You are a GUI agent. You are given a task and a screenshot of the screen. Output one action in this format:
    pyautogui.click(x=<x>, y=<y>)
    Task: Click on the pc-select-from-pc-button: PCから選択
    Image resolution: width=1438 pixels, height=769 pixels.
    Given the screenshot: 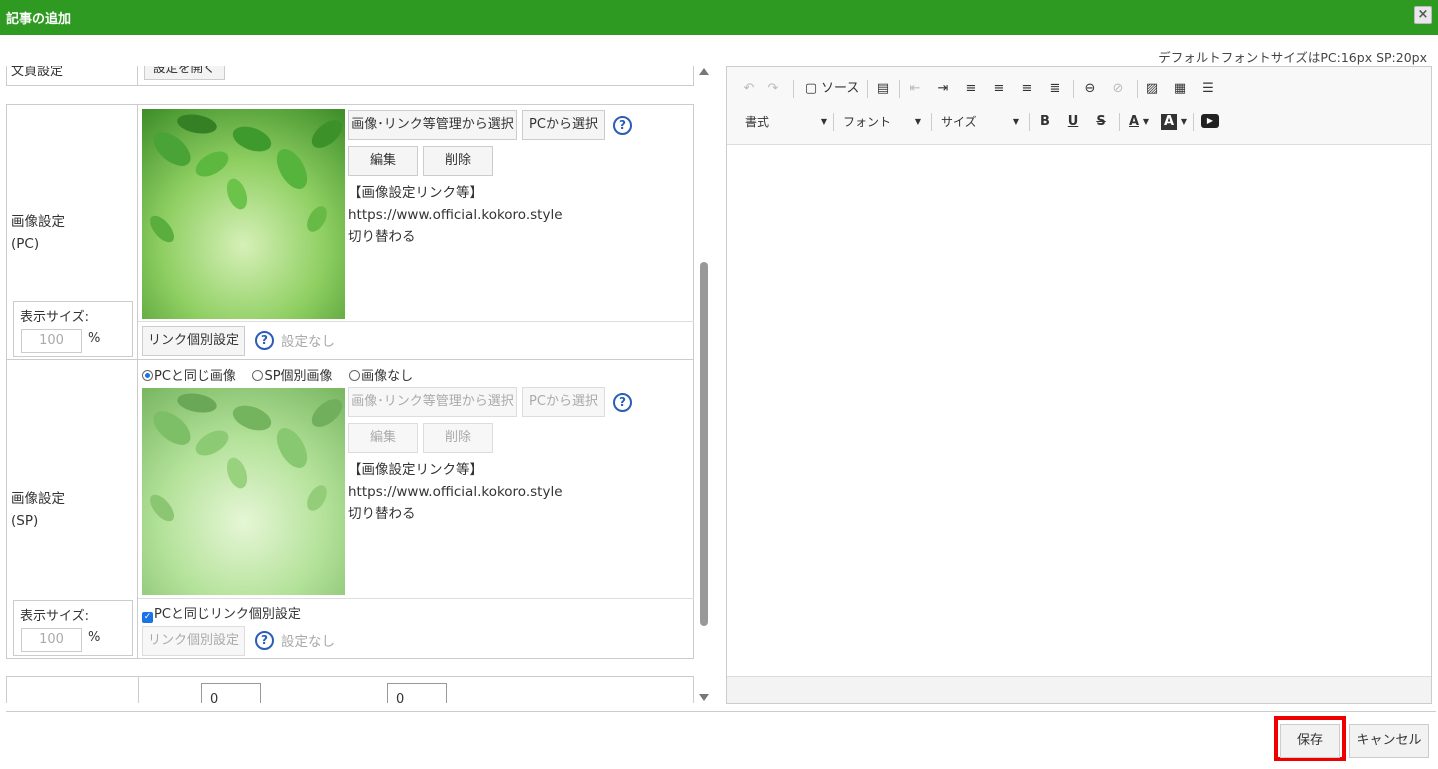 What is the action you would take?
    pyautogui.click(x=563, y=125)
    